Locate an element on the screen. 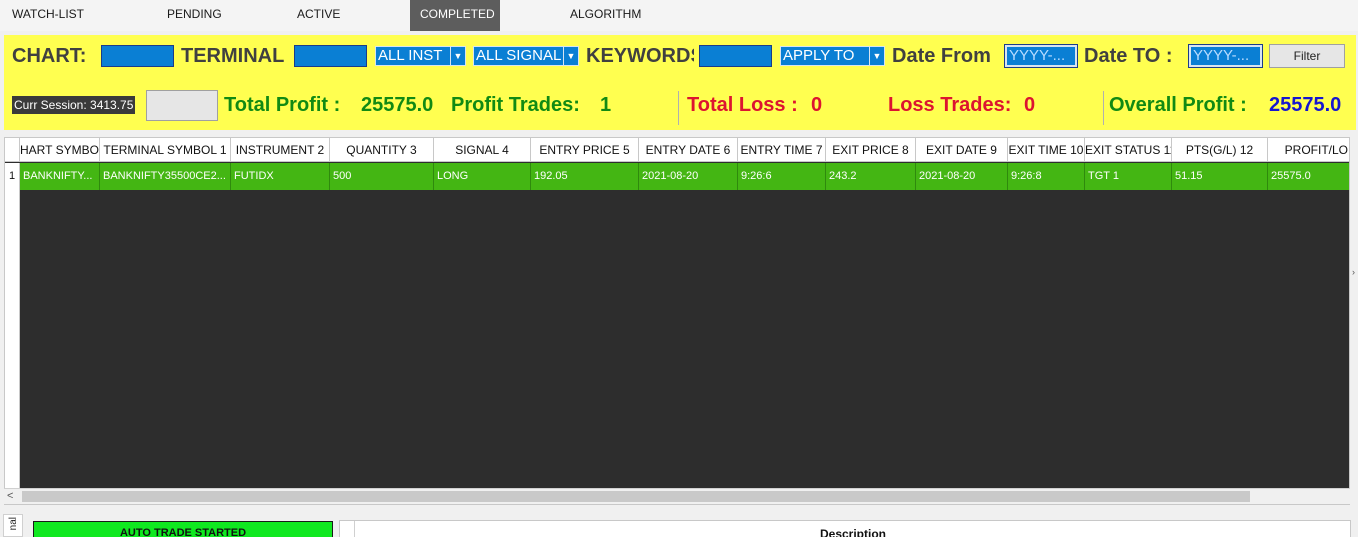 The height and width of the screenshot is (537, 1358). column-header: EXIT STATUS 11 is located at coordinates (1128, 150).